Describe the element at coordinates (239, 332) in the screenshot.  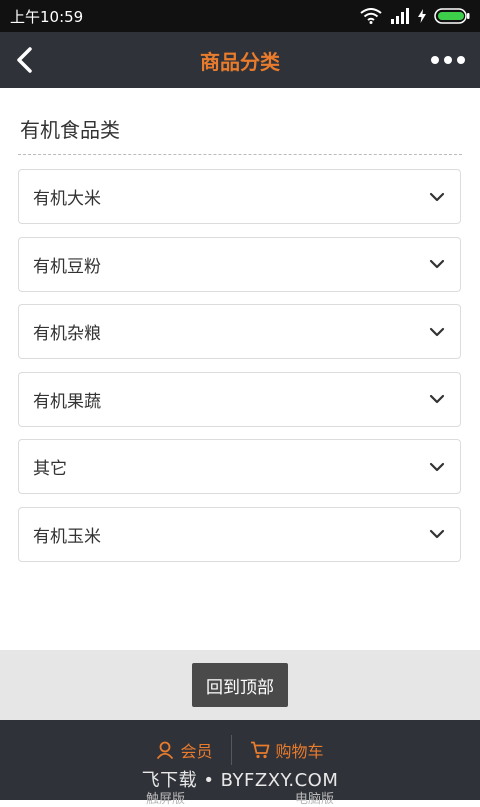
I see `category-item: 有机杂粮` at that location.